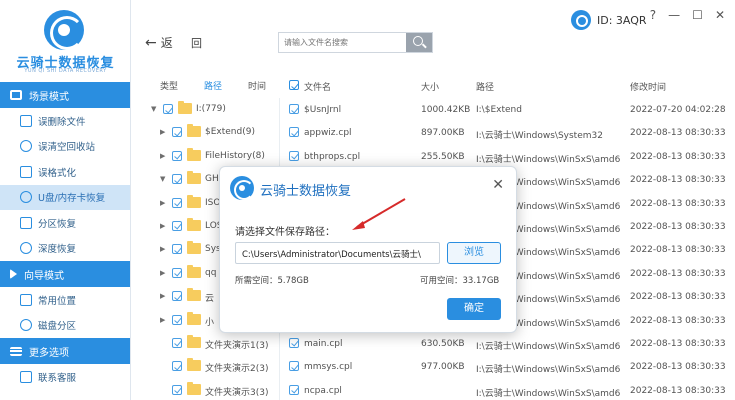 Image resolution: width=735 pixels, height=400 pixels. I want to click on close-icon: ✕, so click(498, 185).